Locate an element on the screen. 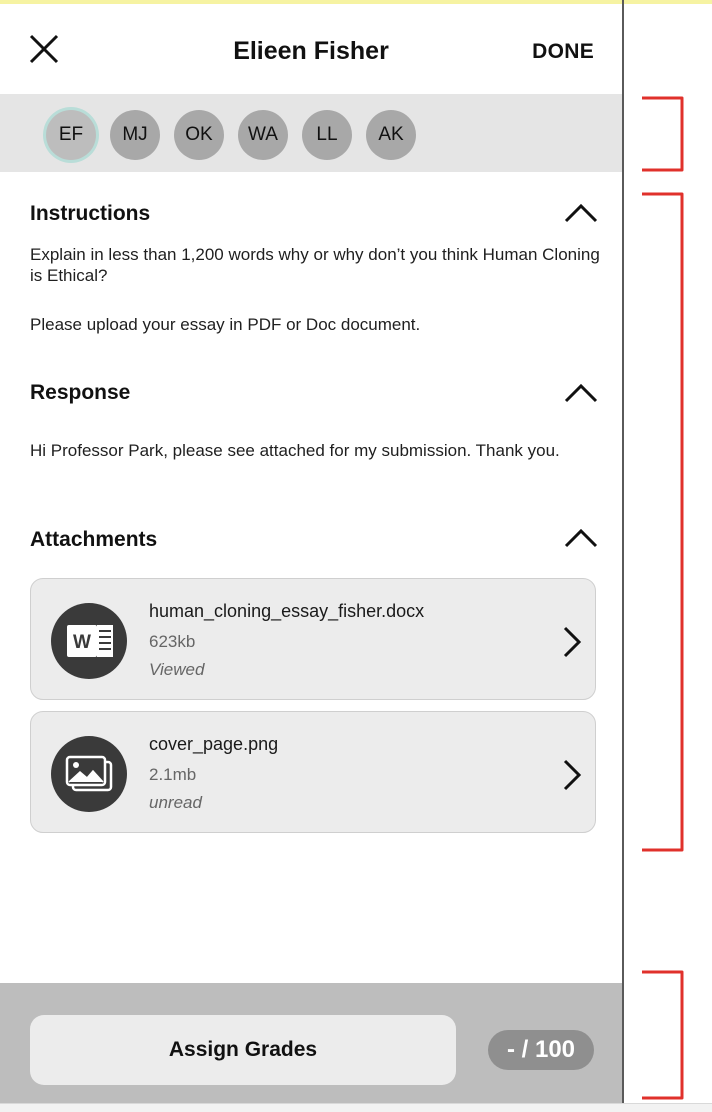  attachment-card: cover_page.png 2.1mb unread is located at coordinates (313, 772).